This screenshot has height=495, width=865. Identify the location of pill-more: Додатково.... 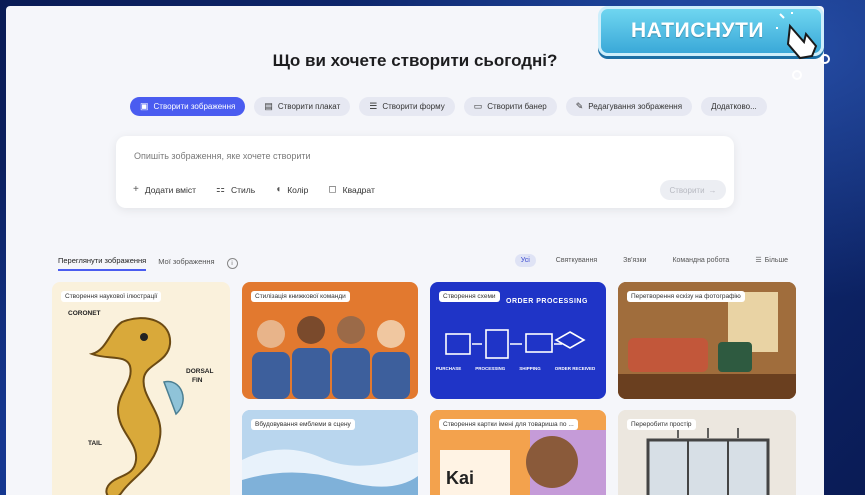
(734, 106).